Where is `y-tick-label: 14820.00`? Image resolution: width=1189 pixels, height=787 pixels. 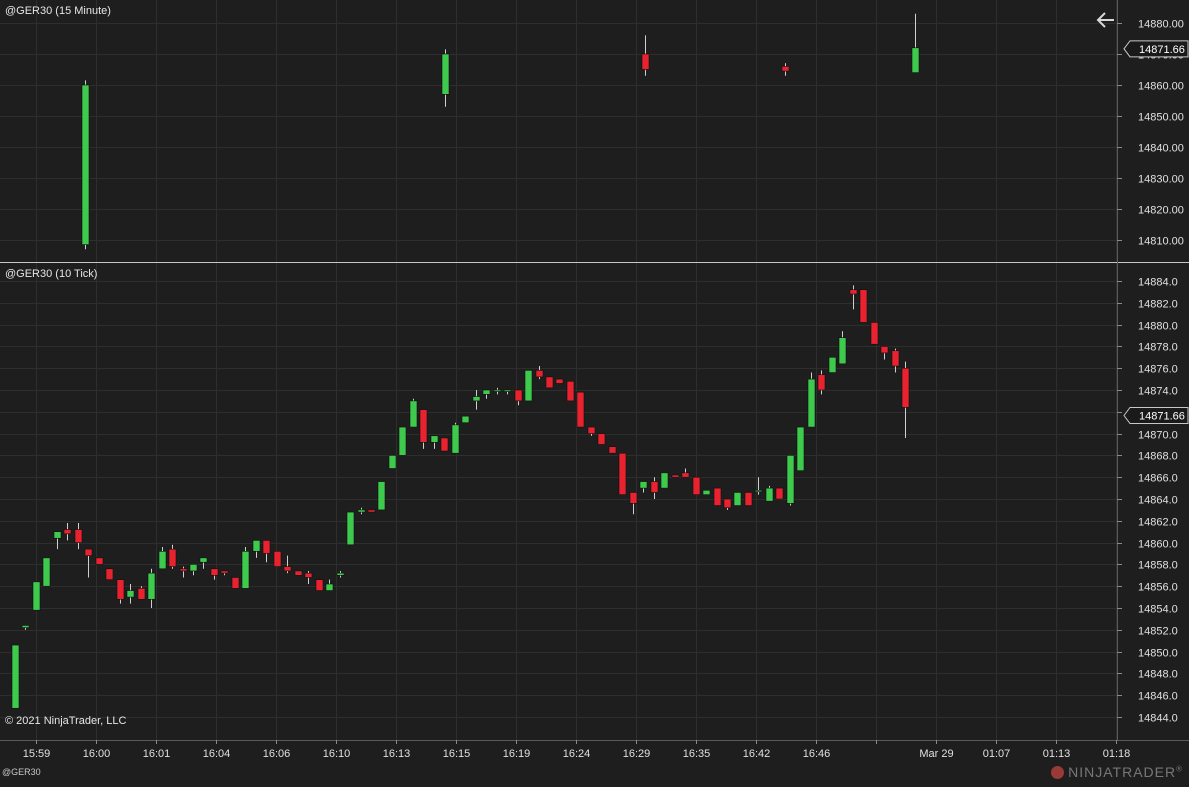
y-tick-label: 14820.00 is located at coordinates (1161, 211).